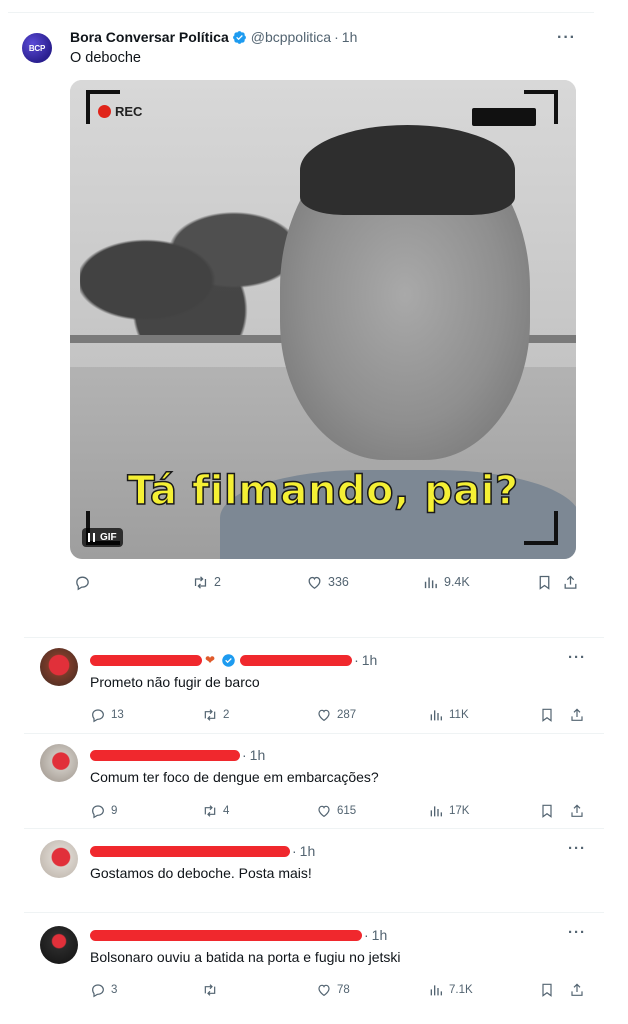 This screenshot has height=1024, width=628. I want to click on gif-caption: Tá filmando, pai?, so click(323, 491).